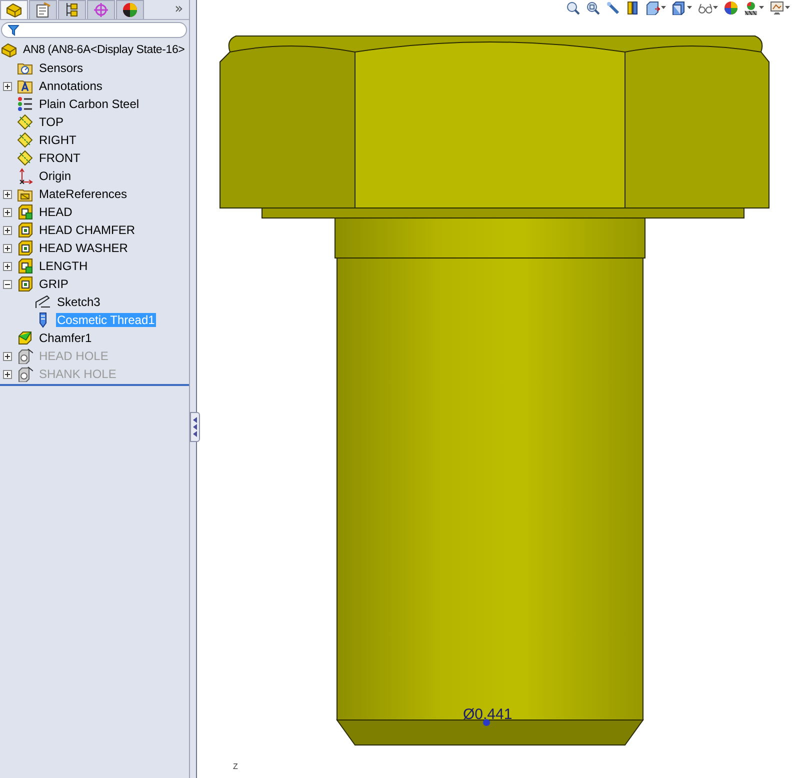 The width and height of the screenshot is (811, 778). I want to click on tree-item: Origin, so click(55, 176).